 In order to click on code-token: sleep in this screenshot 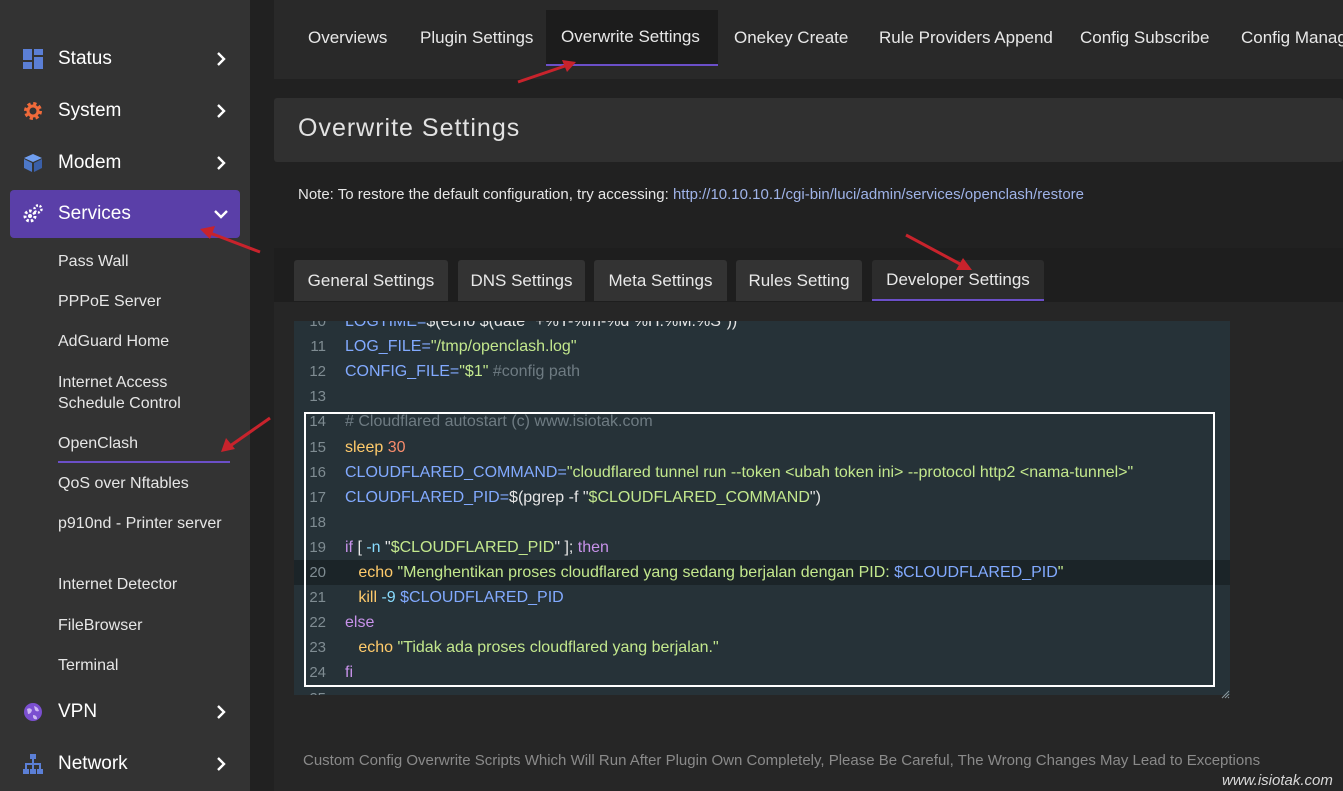, I will do `click(366, 447)`.